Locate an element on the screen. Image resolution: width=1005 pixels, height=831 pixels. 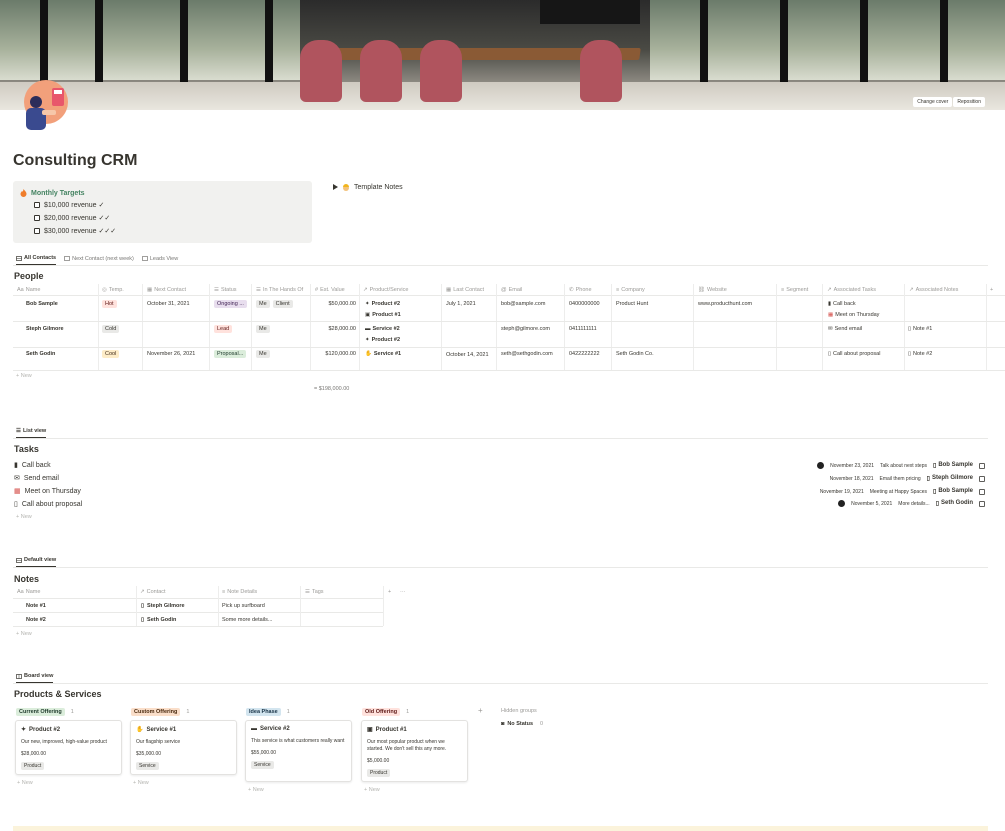
header-phone: ✆ Phone is located at coordinates (580, 290).